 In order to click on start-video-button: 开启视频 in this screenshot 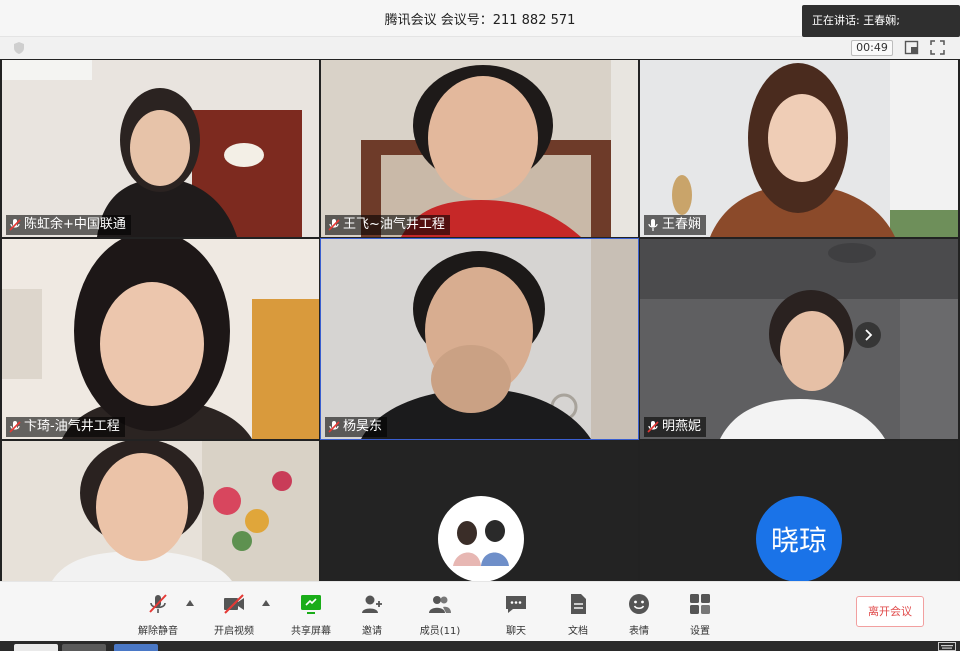, I will do `click(234, 615)`.